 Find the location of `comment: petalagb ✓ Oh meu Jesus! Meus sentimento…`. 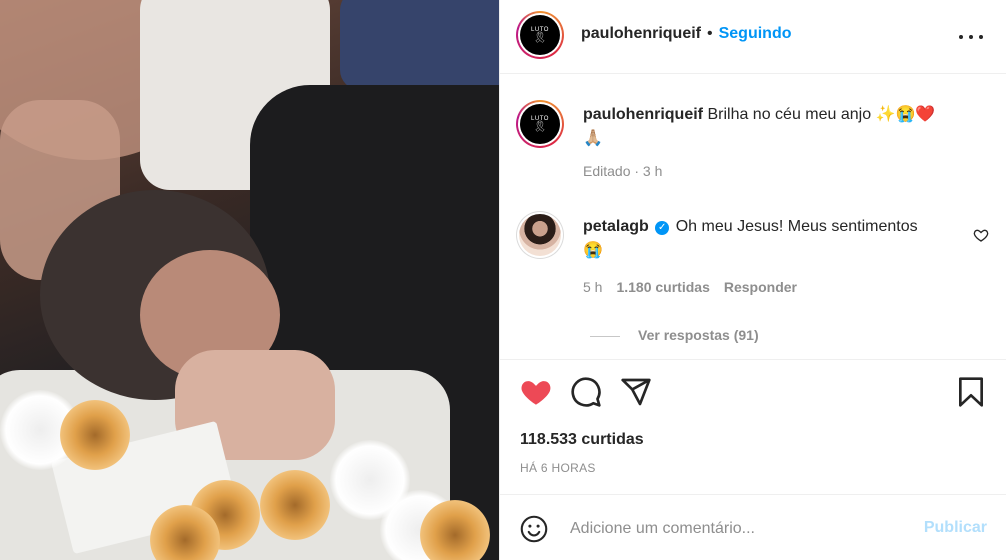

comment: petalagb ✓ Oh meu Jesus! Meus sentimento… is located at coordinates (778, 255).